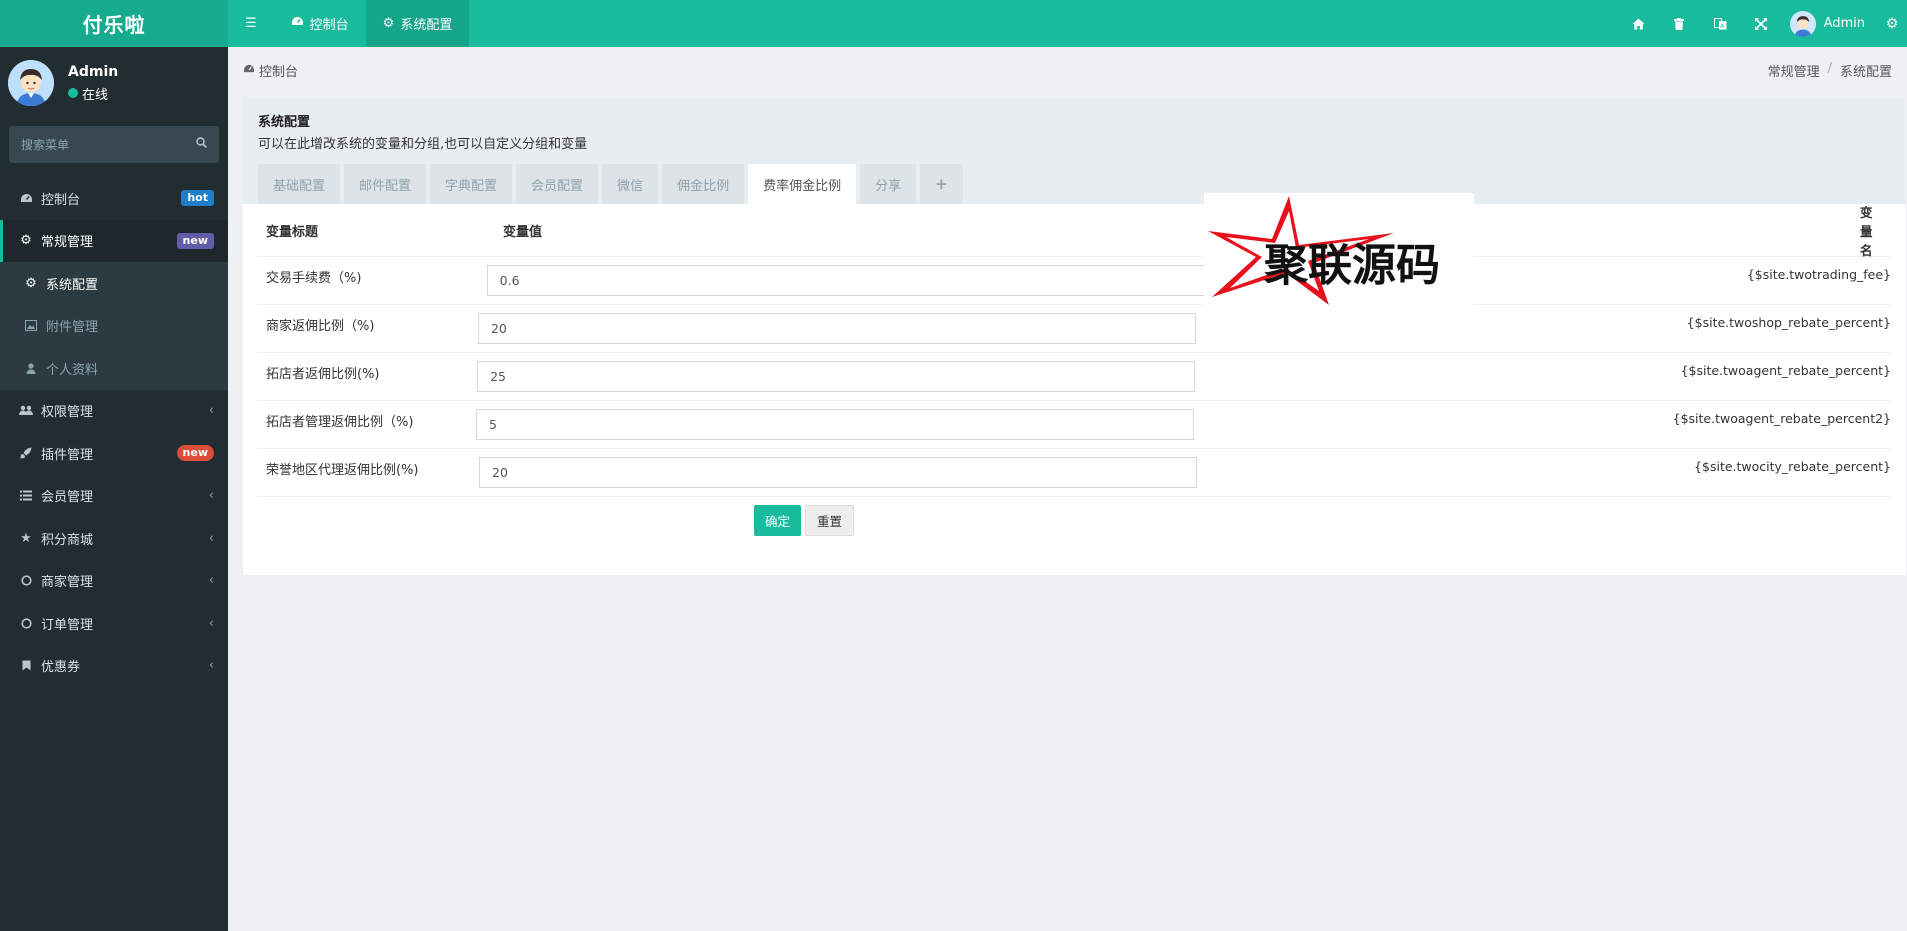 The image size is (1907, 931). I want to click on image-icon, so click(31, 326).